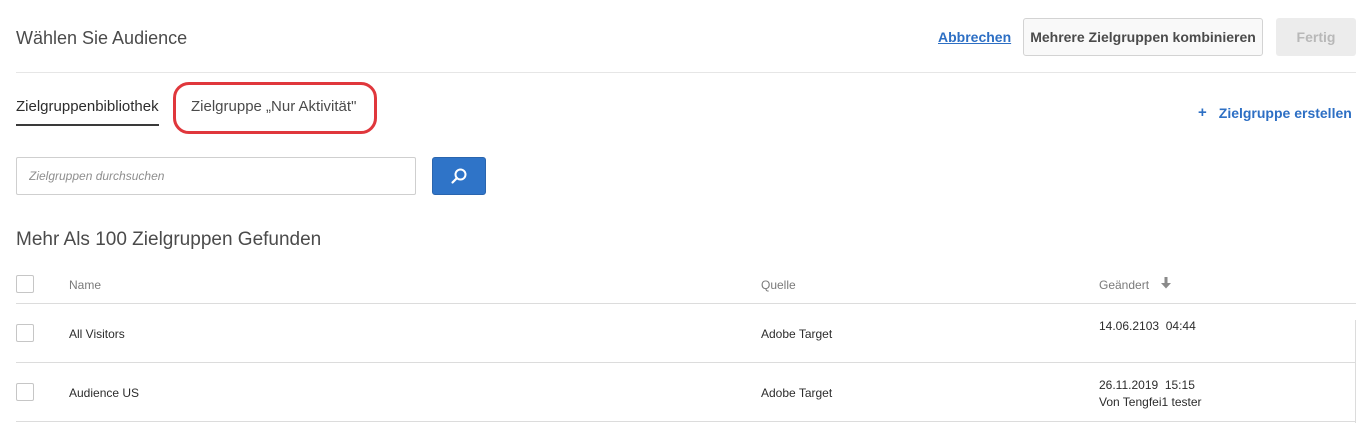 Image resolution: width=1358 pixels, height=423 pixels. I want to click on sort-descending-icon, so click(1166, 283).